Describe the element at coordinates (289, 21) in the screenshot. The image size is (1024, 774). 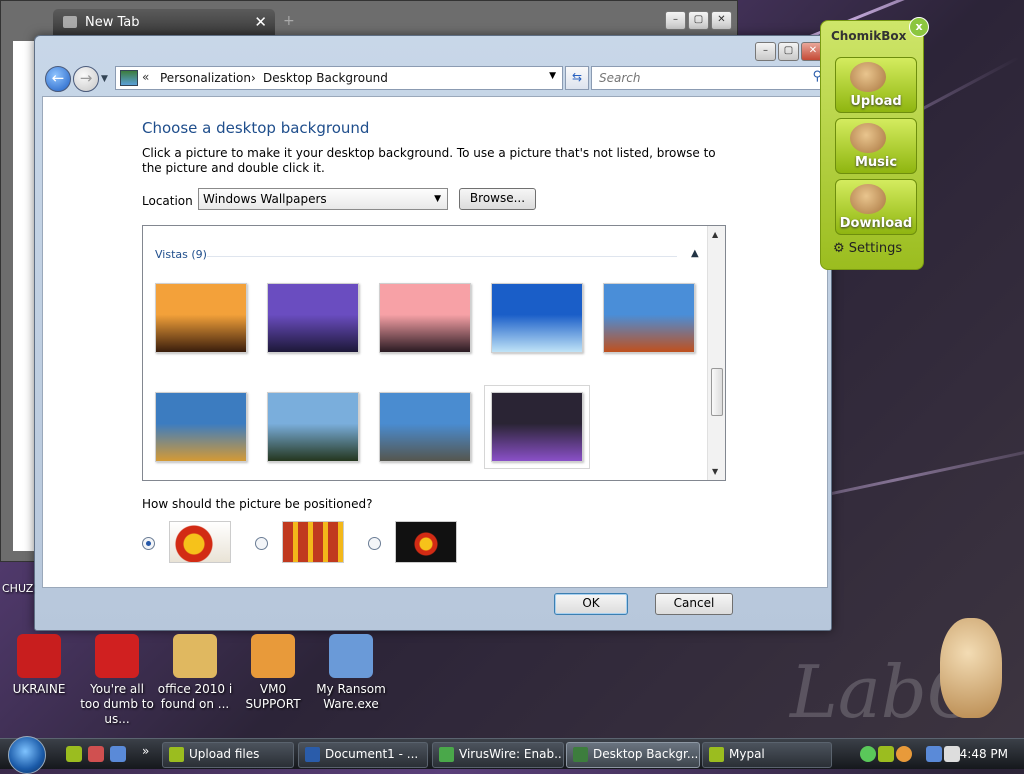
I see `new-tab-button: +` at that location.